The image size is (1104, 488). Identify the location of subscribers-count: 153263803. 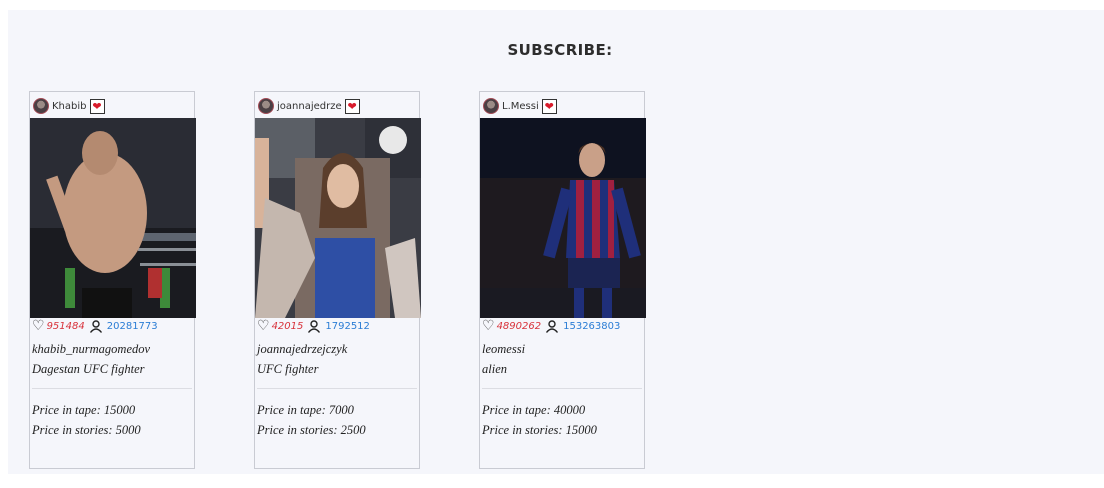
(592, 326).